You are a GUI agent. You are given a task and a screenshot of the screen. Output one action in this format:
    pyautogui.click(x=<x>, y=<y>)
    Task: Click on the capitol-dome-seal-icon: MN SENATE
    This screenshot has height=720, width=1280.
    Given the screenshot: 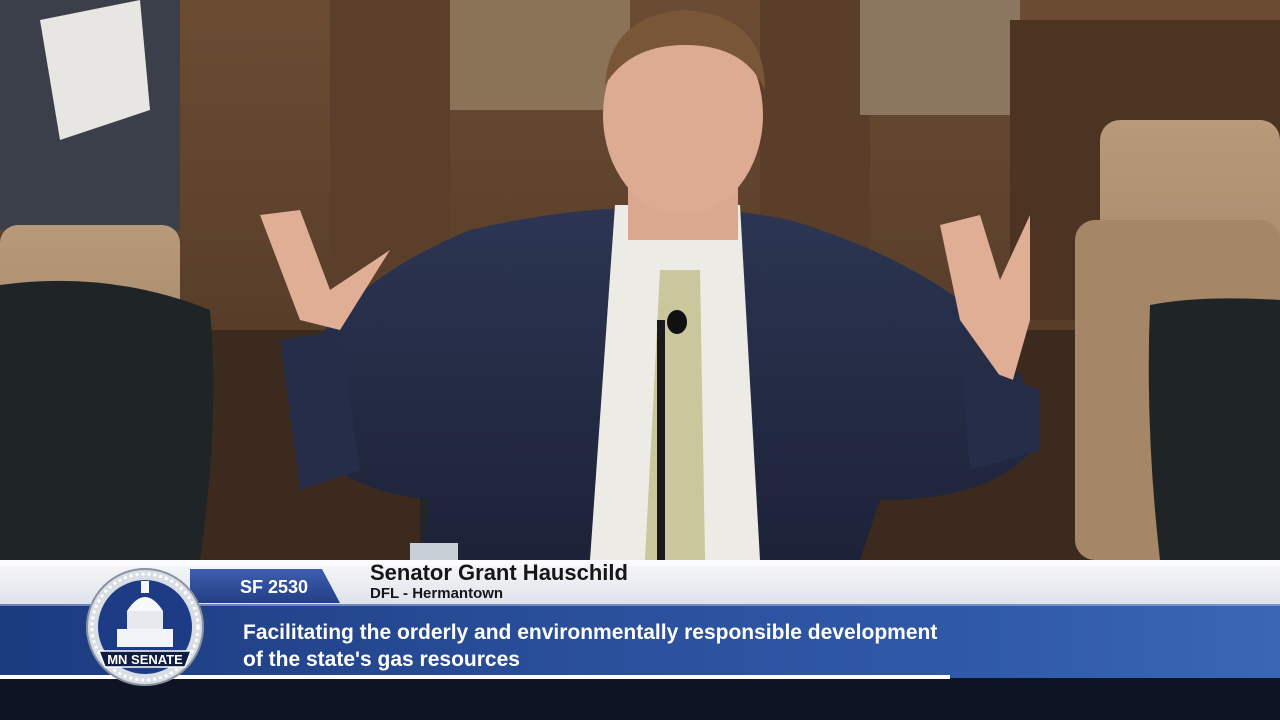 What is the action you would take?
    pyautogui.click(x=145, y=627)
    